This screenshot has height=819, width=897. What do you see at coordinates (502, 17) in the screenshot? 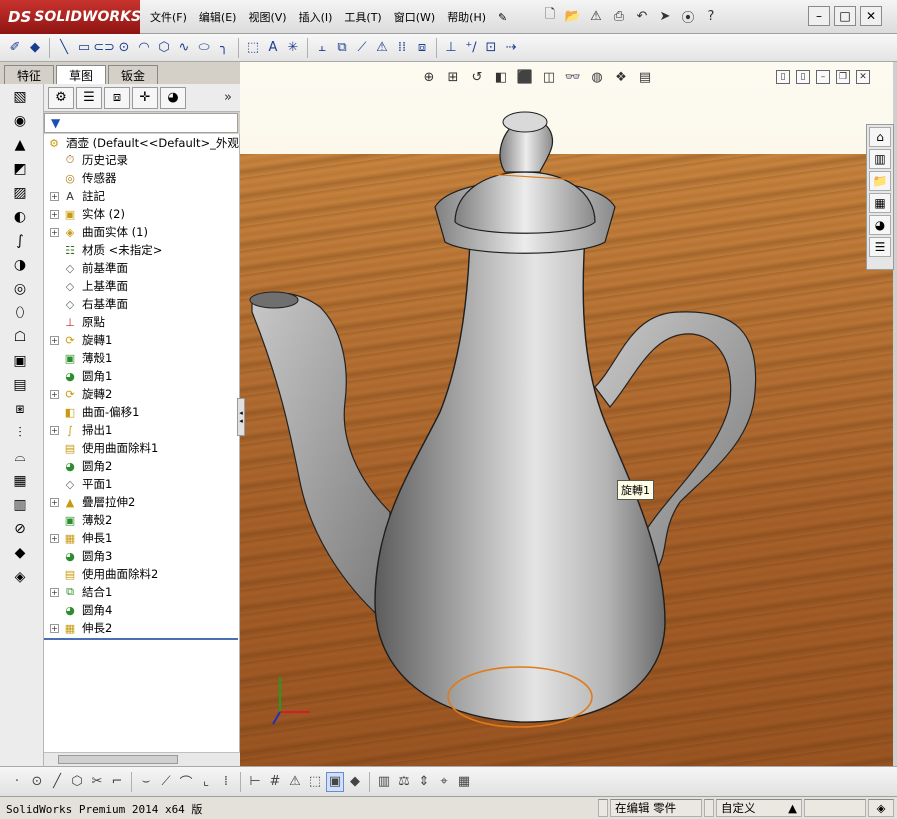
I see `pin-icon: ✎` at bounding box center [502, 17].